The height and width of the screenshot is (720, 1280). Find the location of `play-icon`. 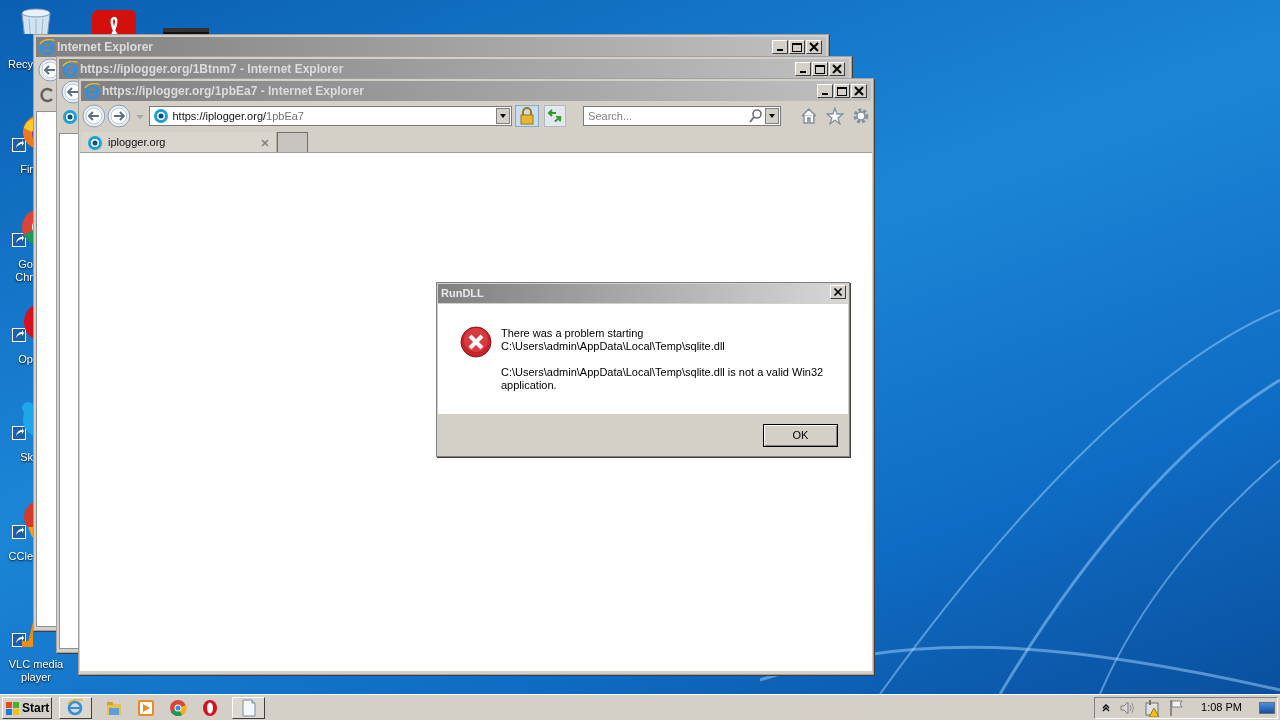

play-icon is located at coordinates (146, 707).